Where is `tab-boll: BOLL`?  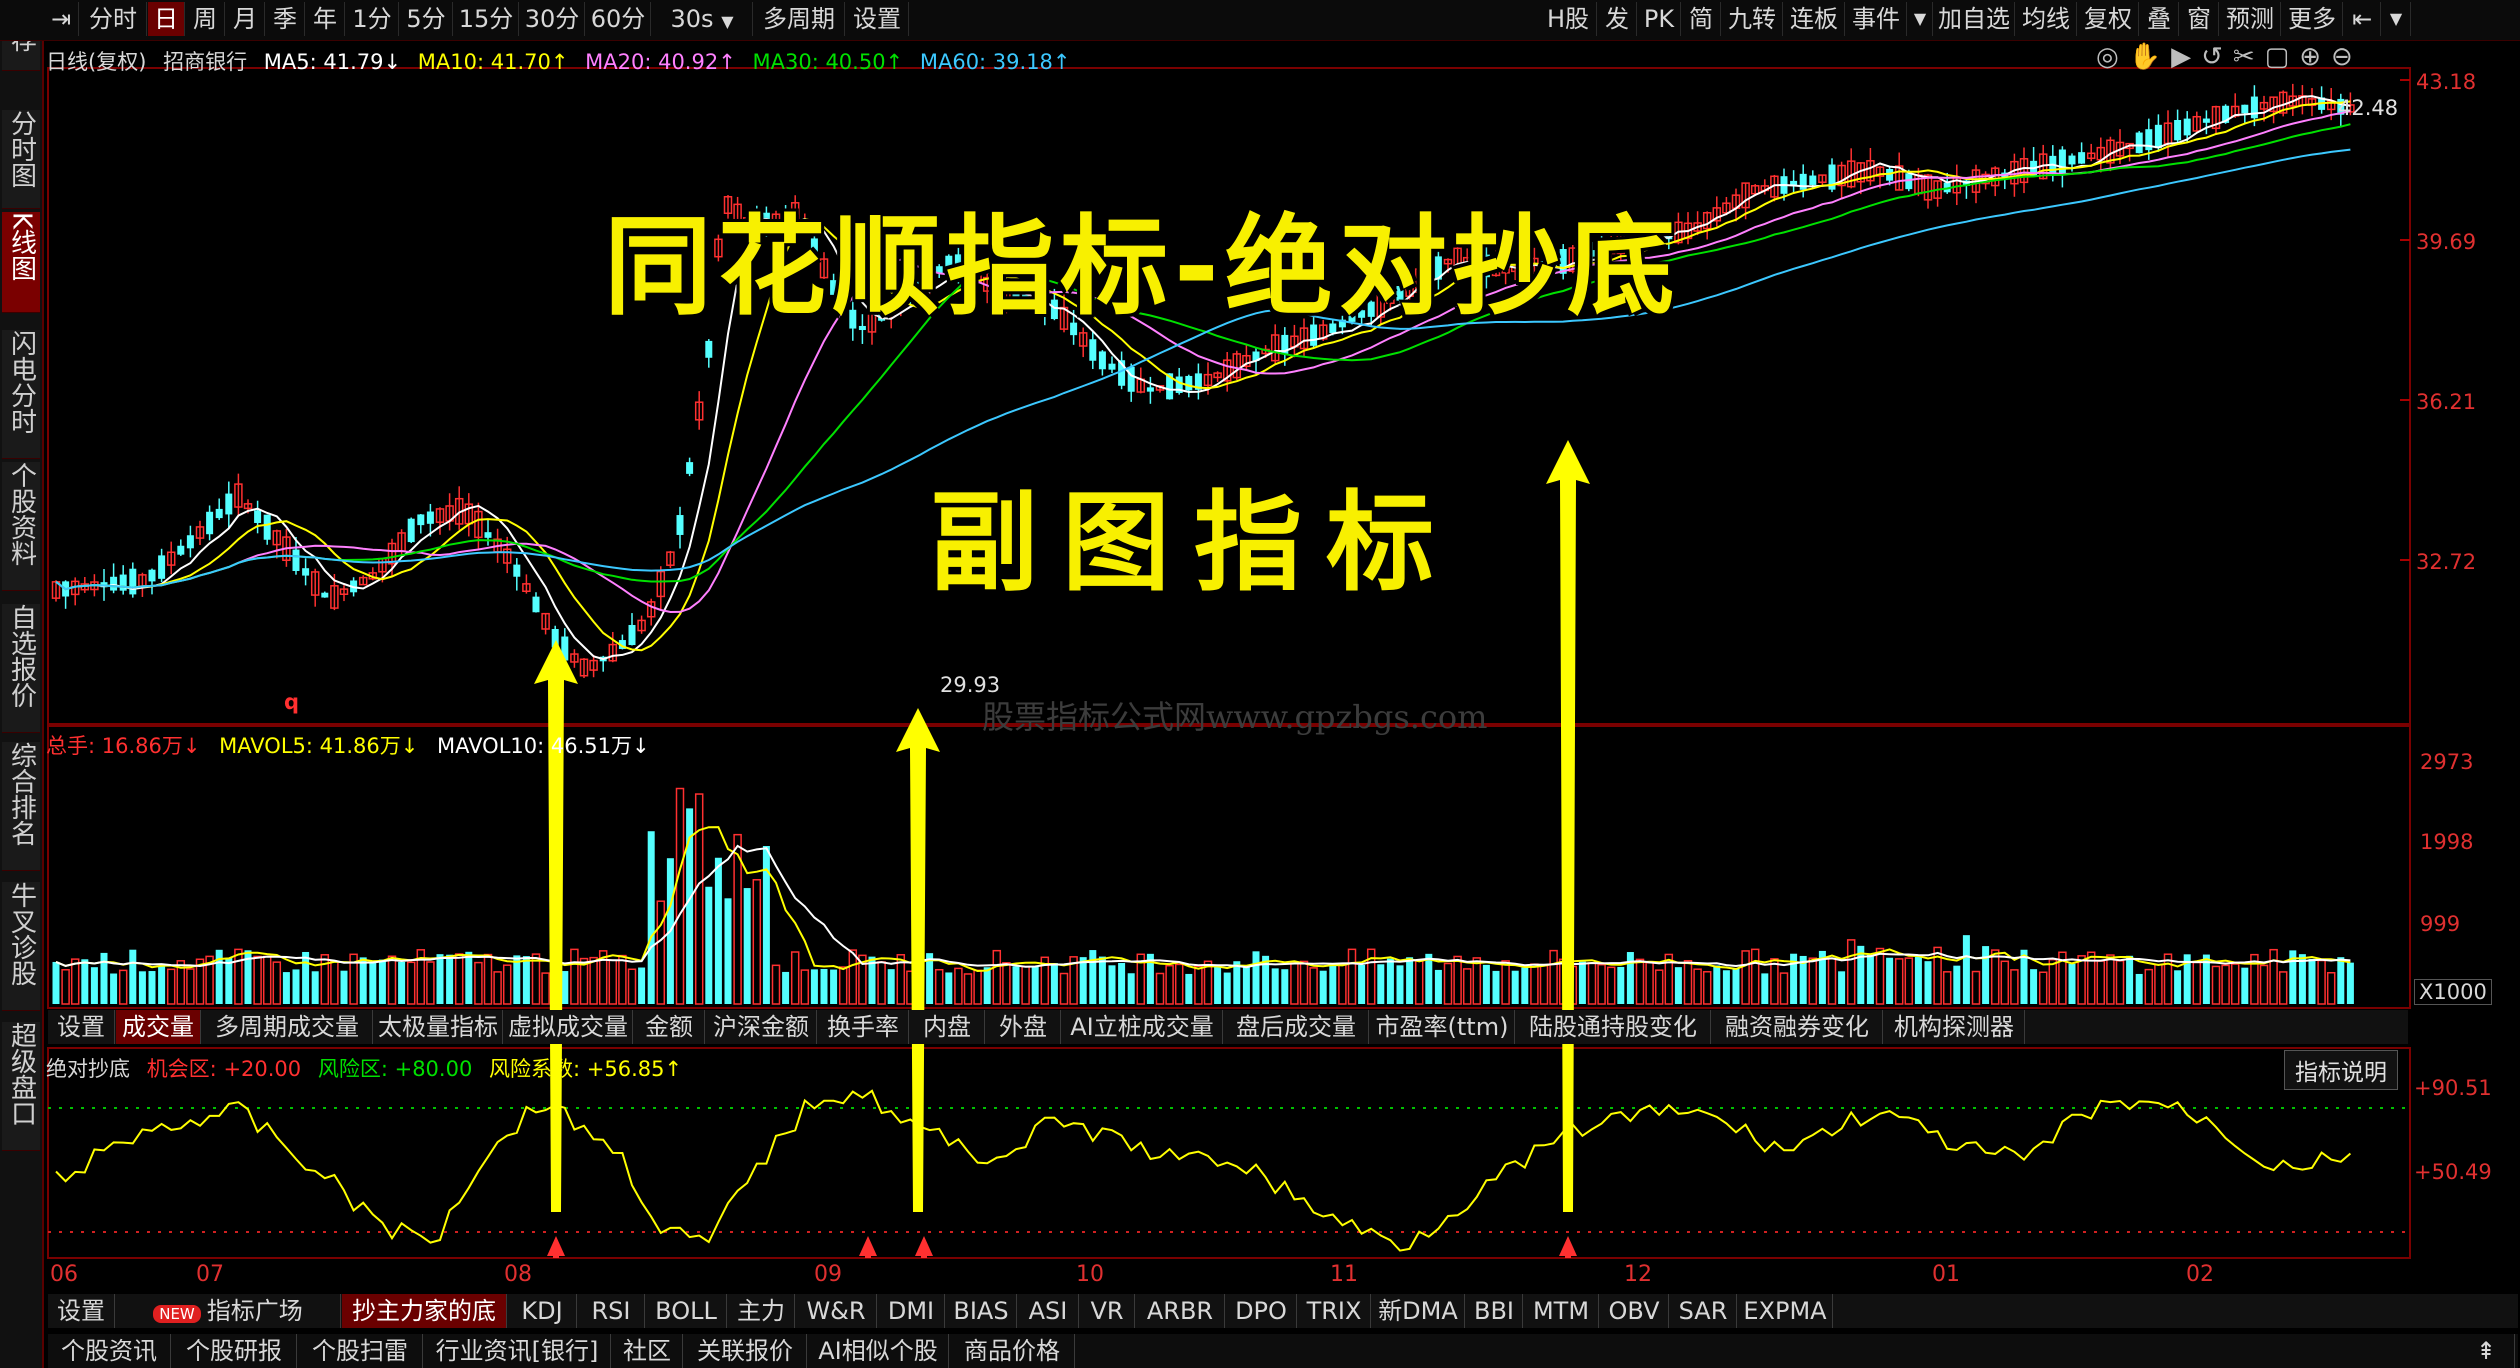
tab-boll: BOLL is located at coordinates (686, 1311).